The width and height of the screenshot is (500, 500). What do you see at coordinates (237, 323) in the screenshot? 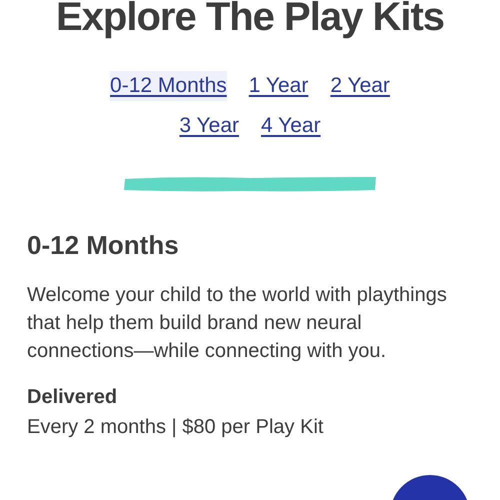
I see `section-description: Welcome your child to the world with playthings that help them build brand new neural connections—while connecting with you.` at bounding box center [237, 323].